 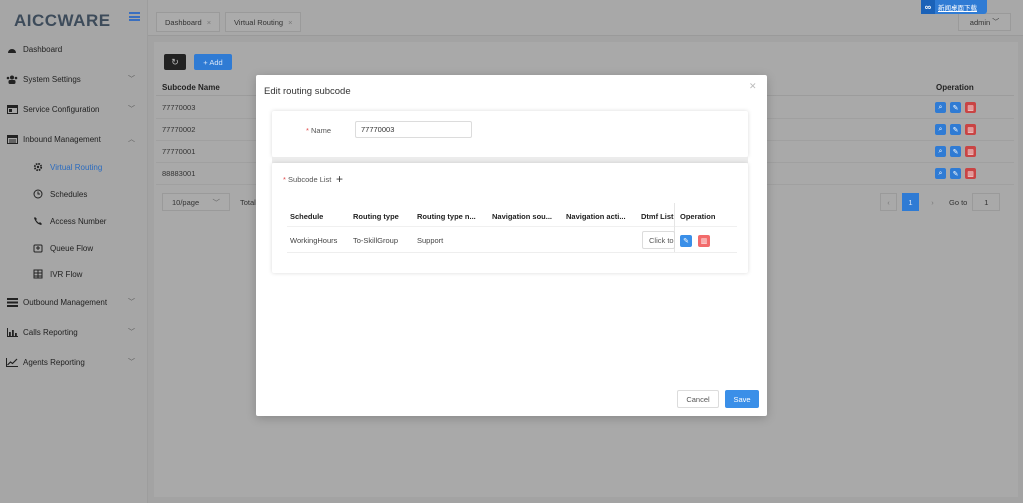 What do you see at coordinates (753, 86) in the screenshot?
I see `close-icon: ✕` at bounding box center [753, 86].